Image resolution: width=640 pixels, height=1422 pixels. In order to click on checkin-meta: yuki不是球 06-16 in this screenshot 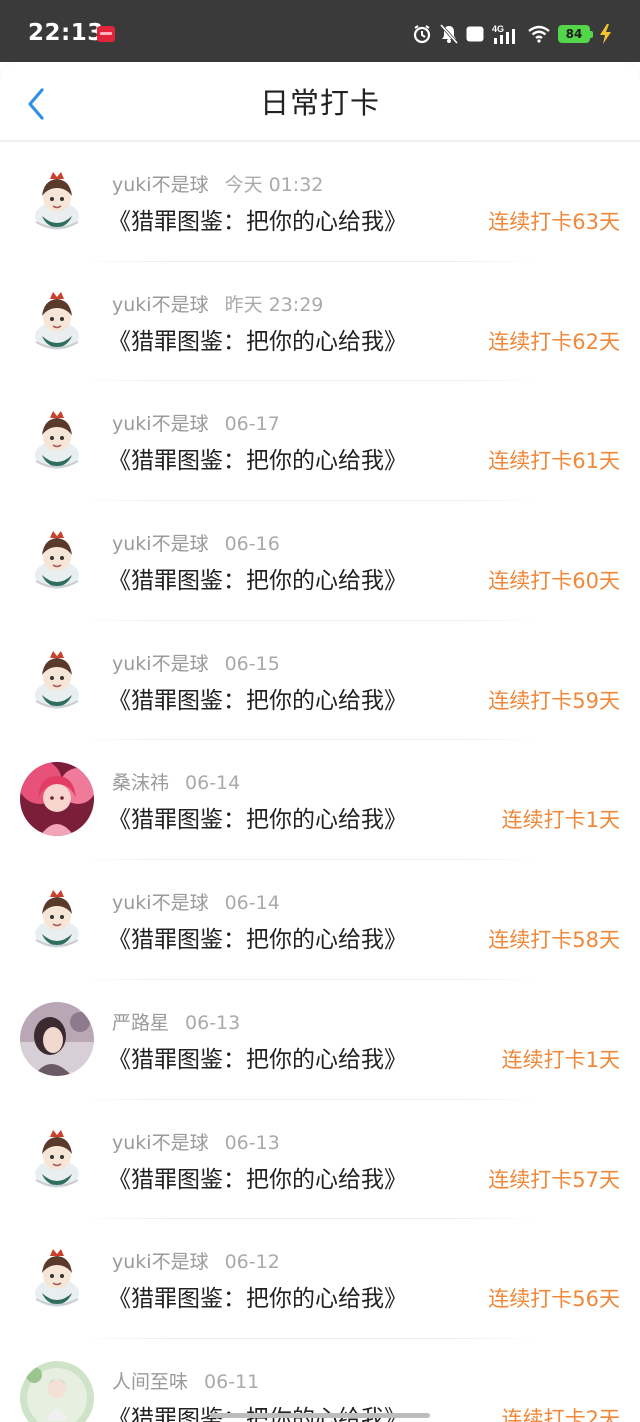, I will do `click(196, 542)`.